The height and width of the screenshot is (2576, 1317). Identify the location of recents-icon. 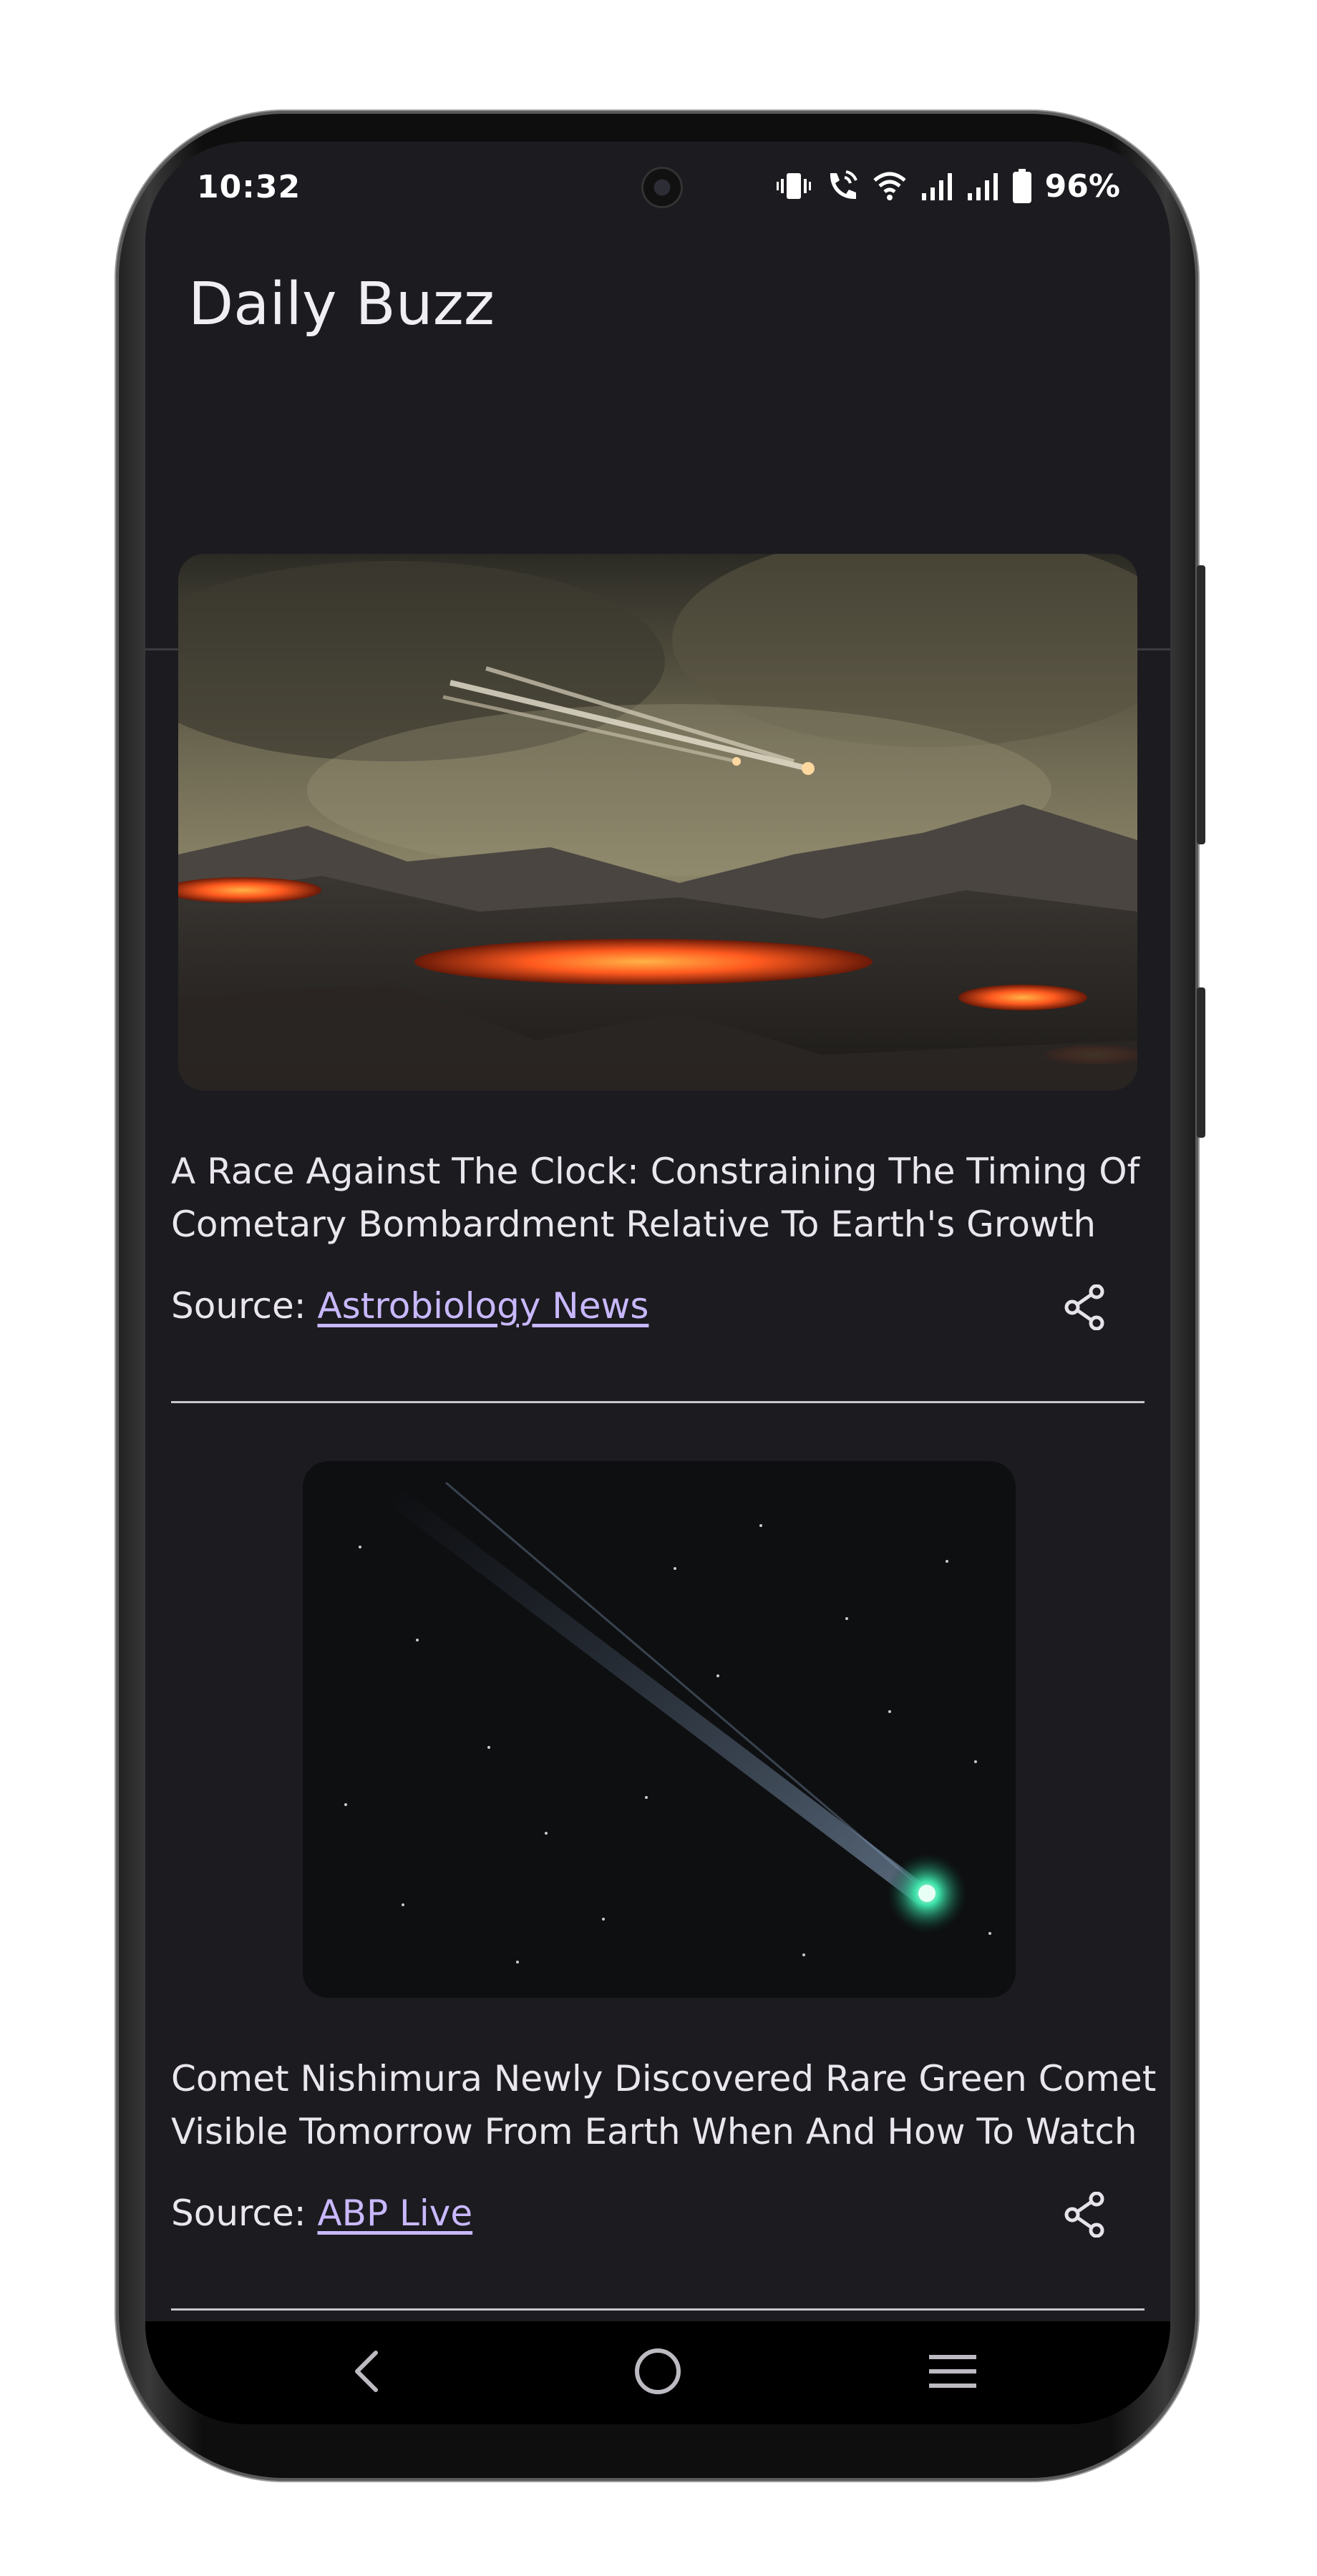
(953, 2373).